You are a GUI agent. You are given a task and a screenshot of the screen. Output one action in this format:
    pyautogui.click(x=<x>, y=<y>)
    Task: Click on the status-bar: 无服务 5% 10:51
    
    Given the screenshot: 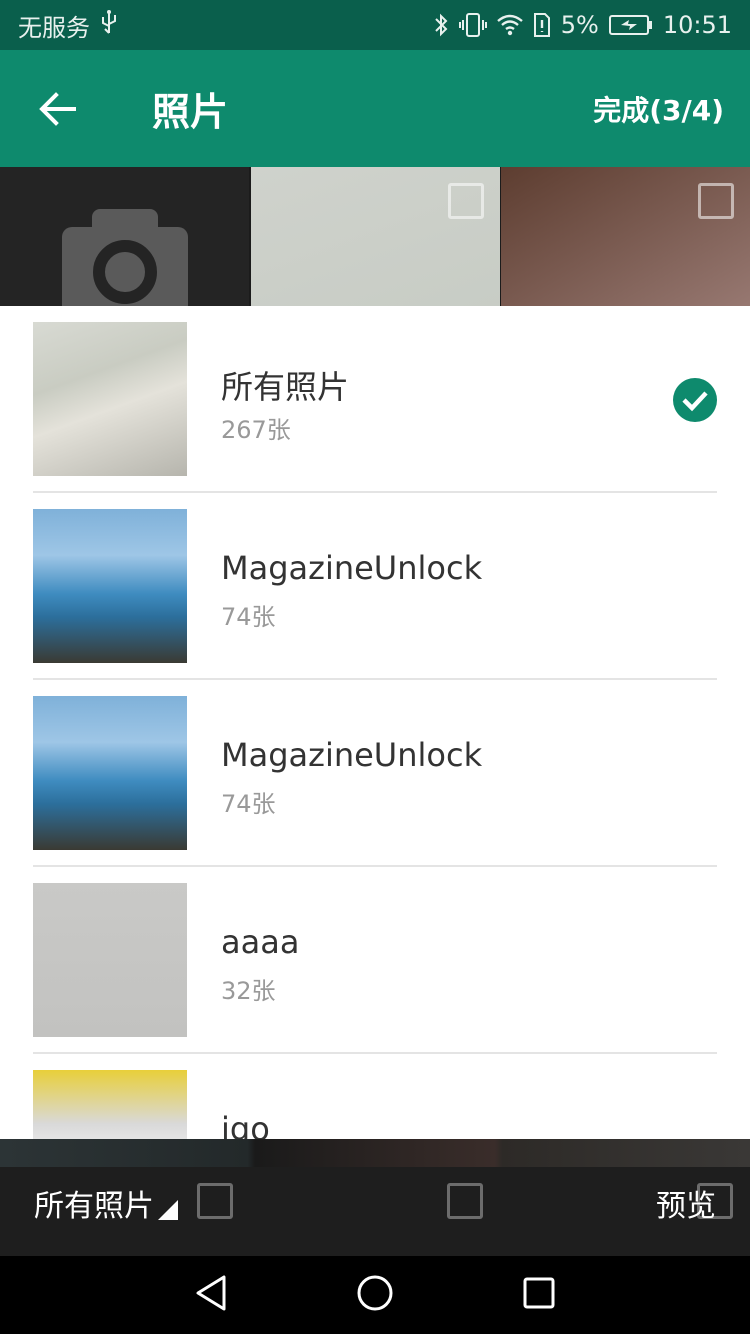 What is the action you would take?
    pyautogui.click(x=375, y=25)
    